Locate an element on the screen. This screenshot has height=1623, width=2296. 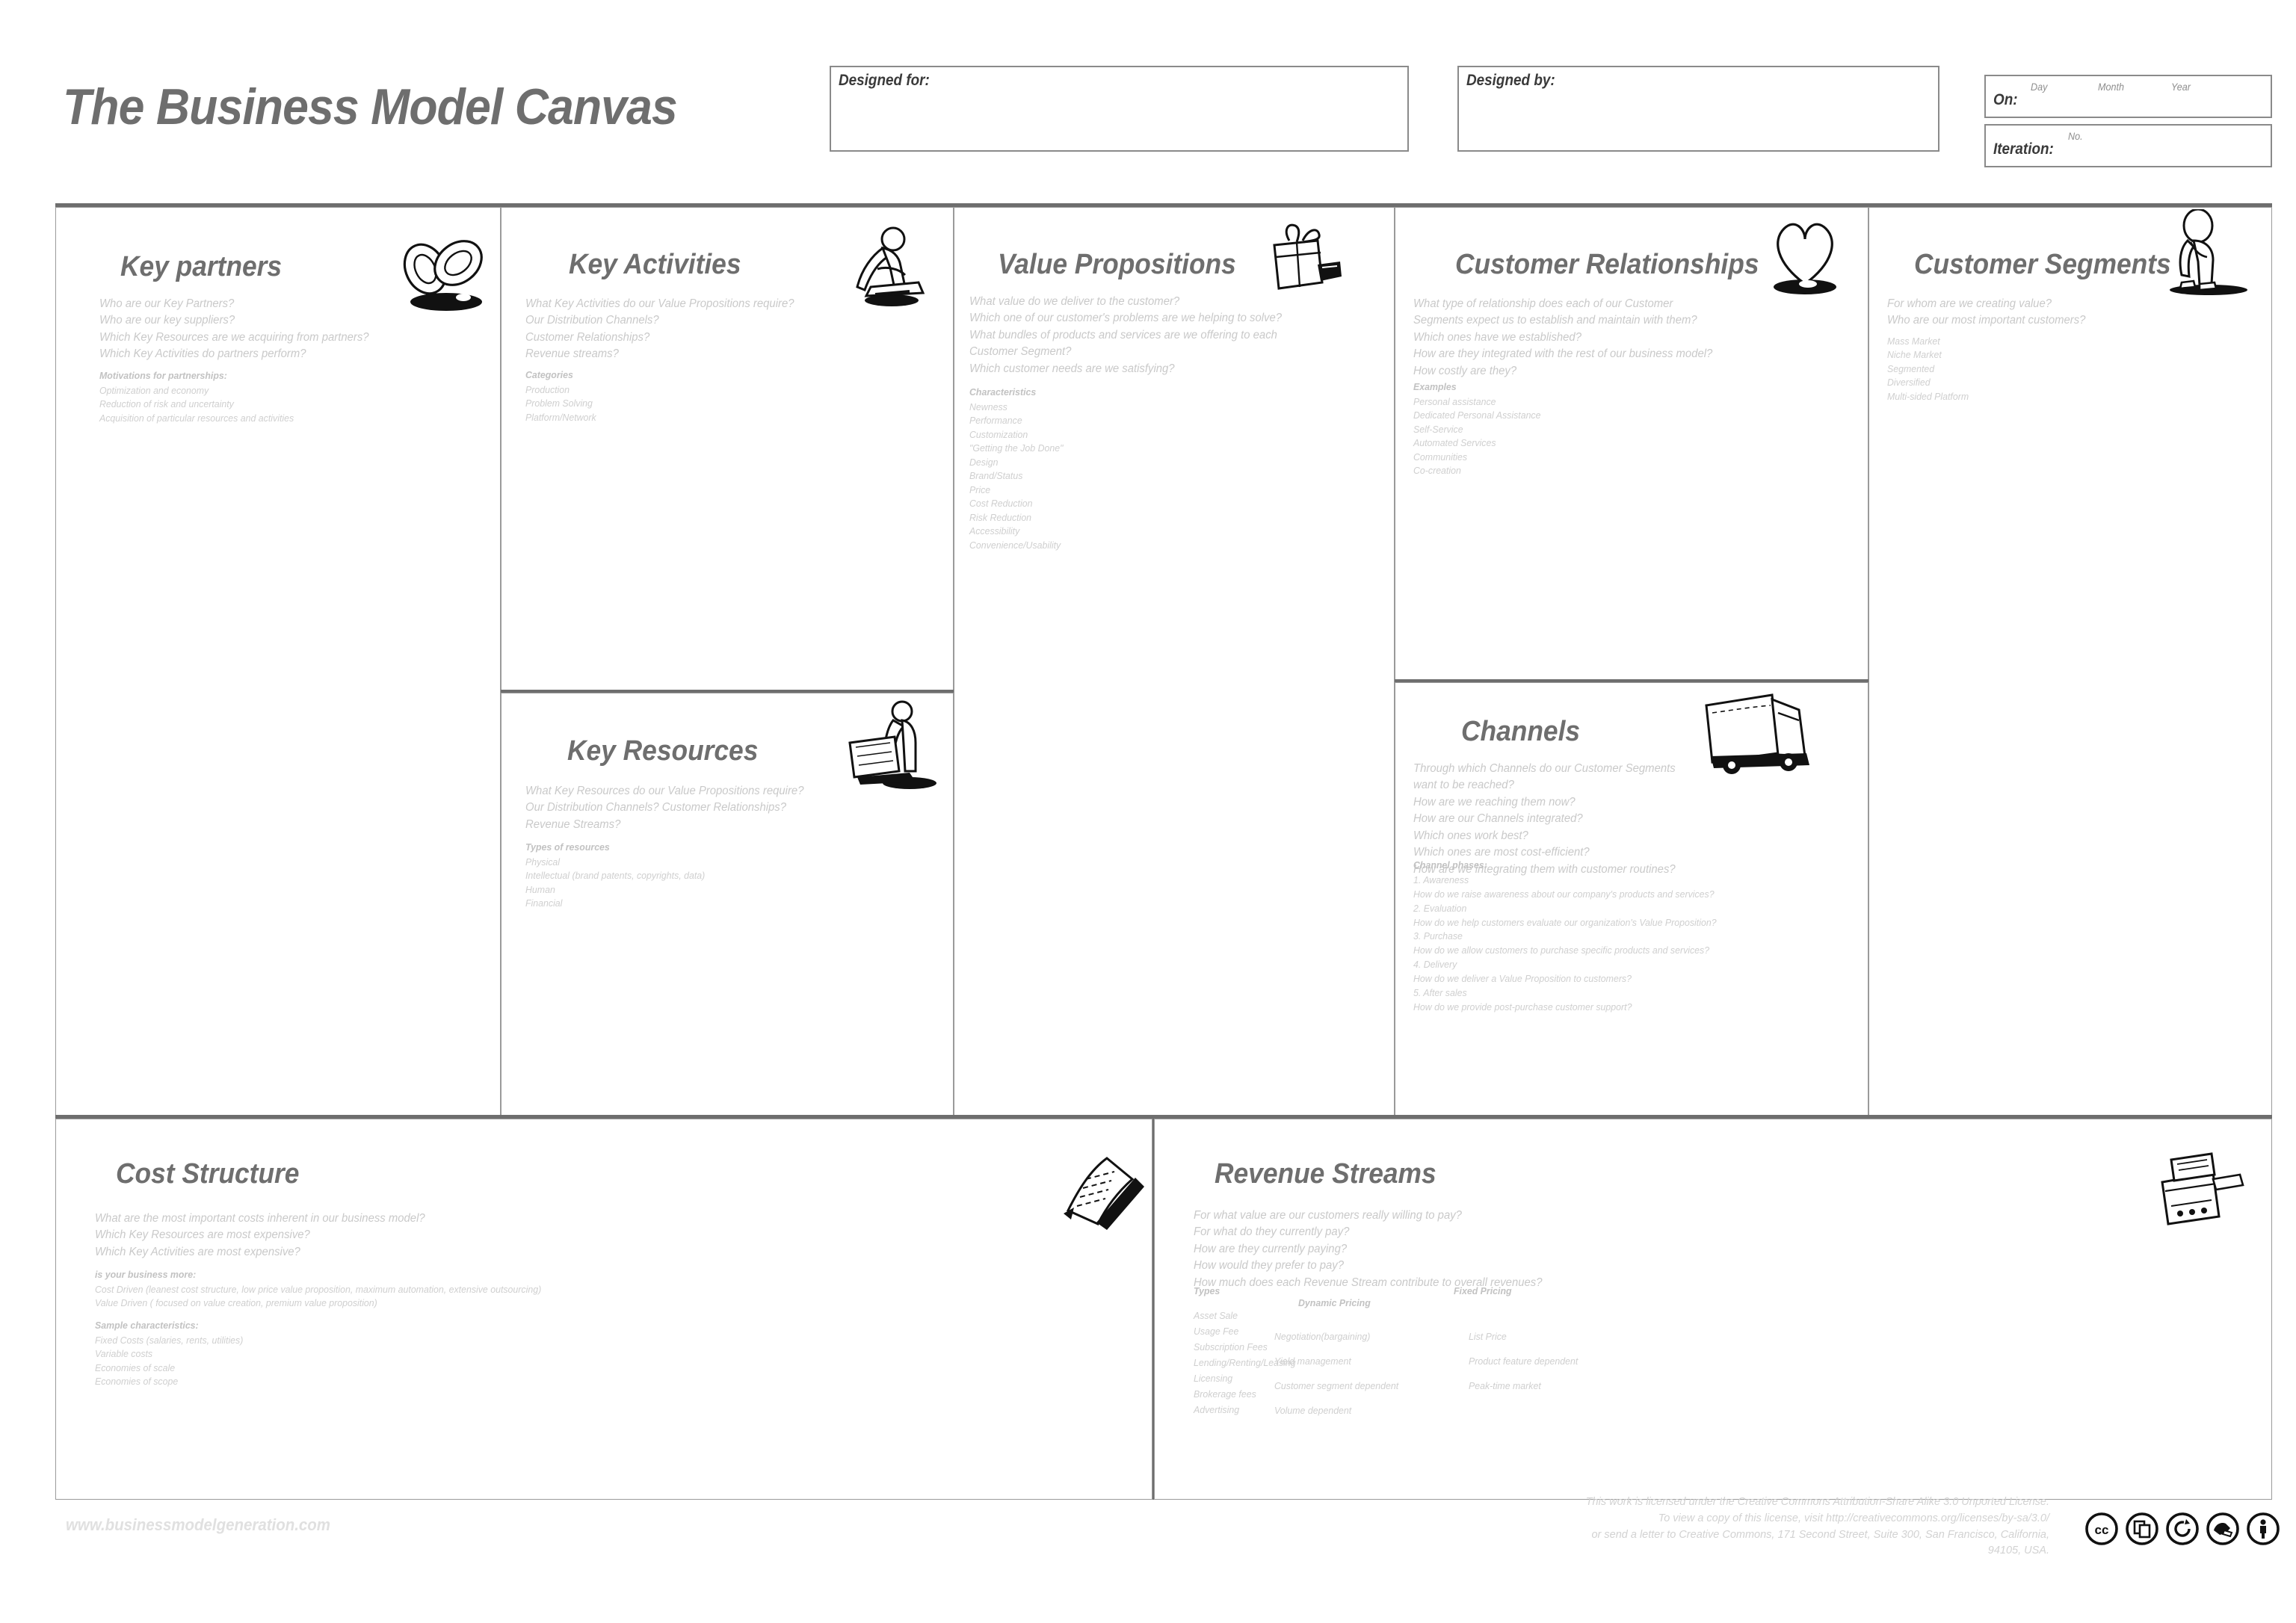
site-url: www.businessmodelgeneration.com is located at coordinates (198, 1525).